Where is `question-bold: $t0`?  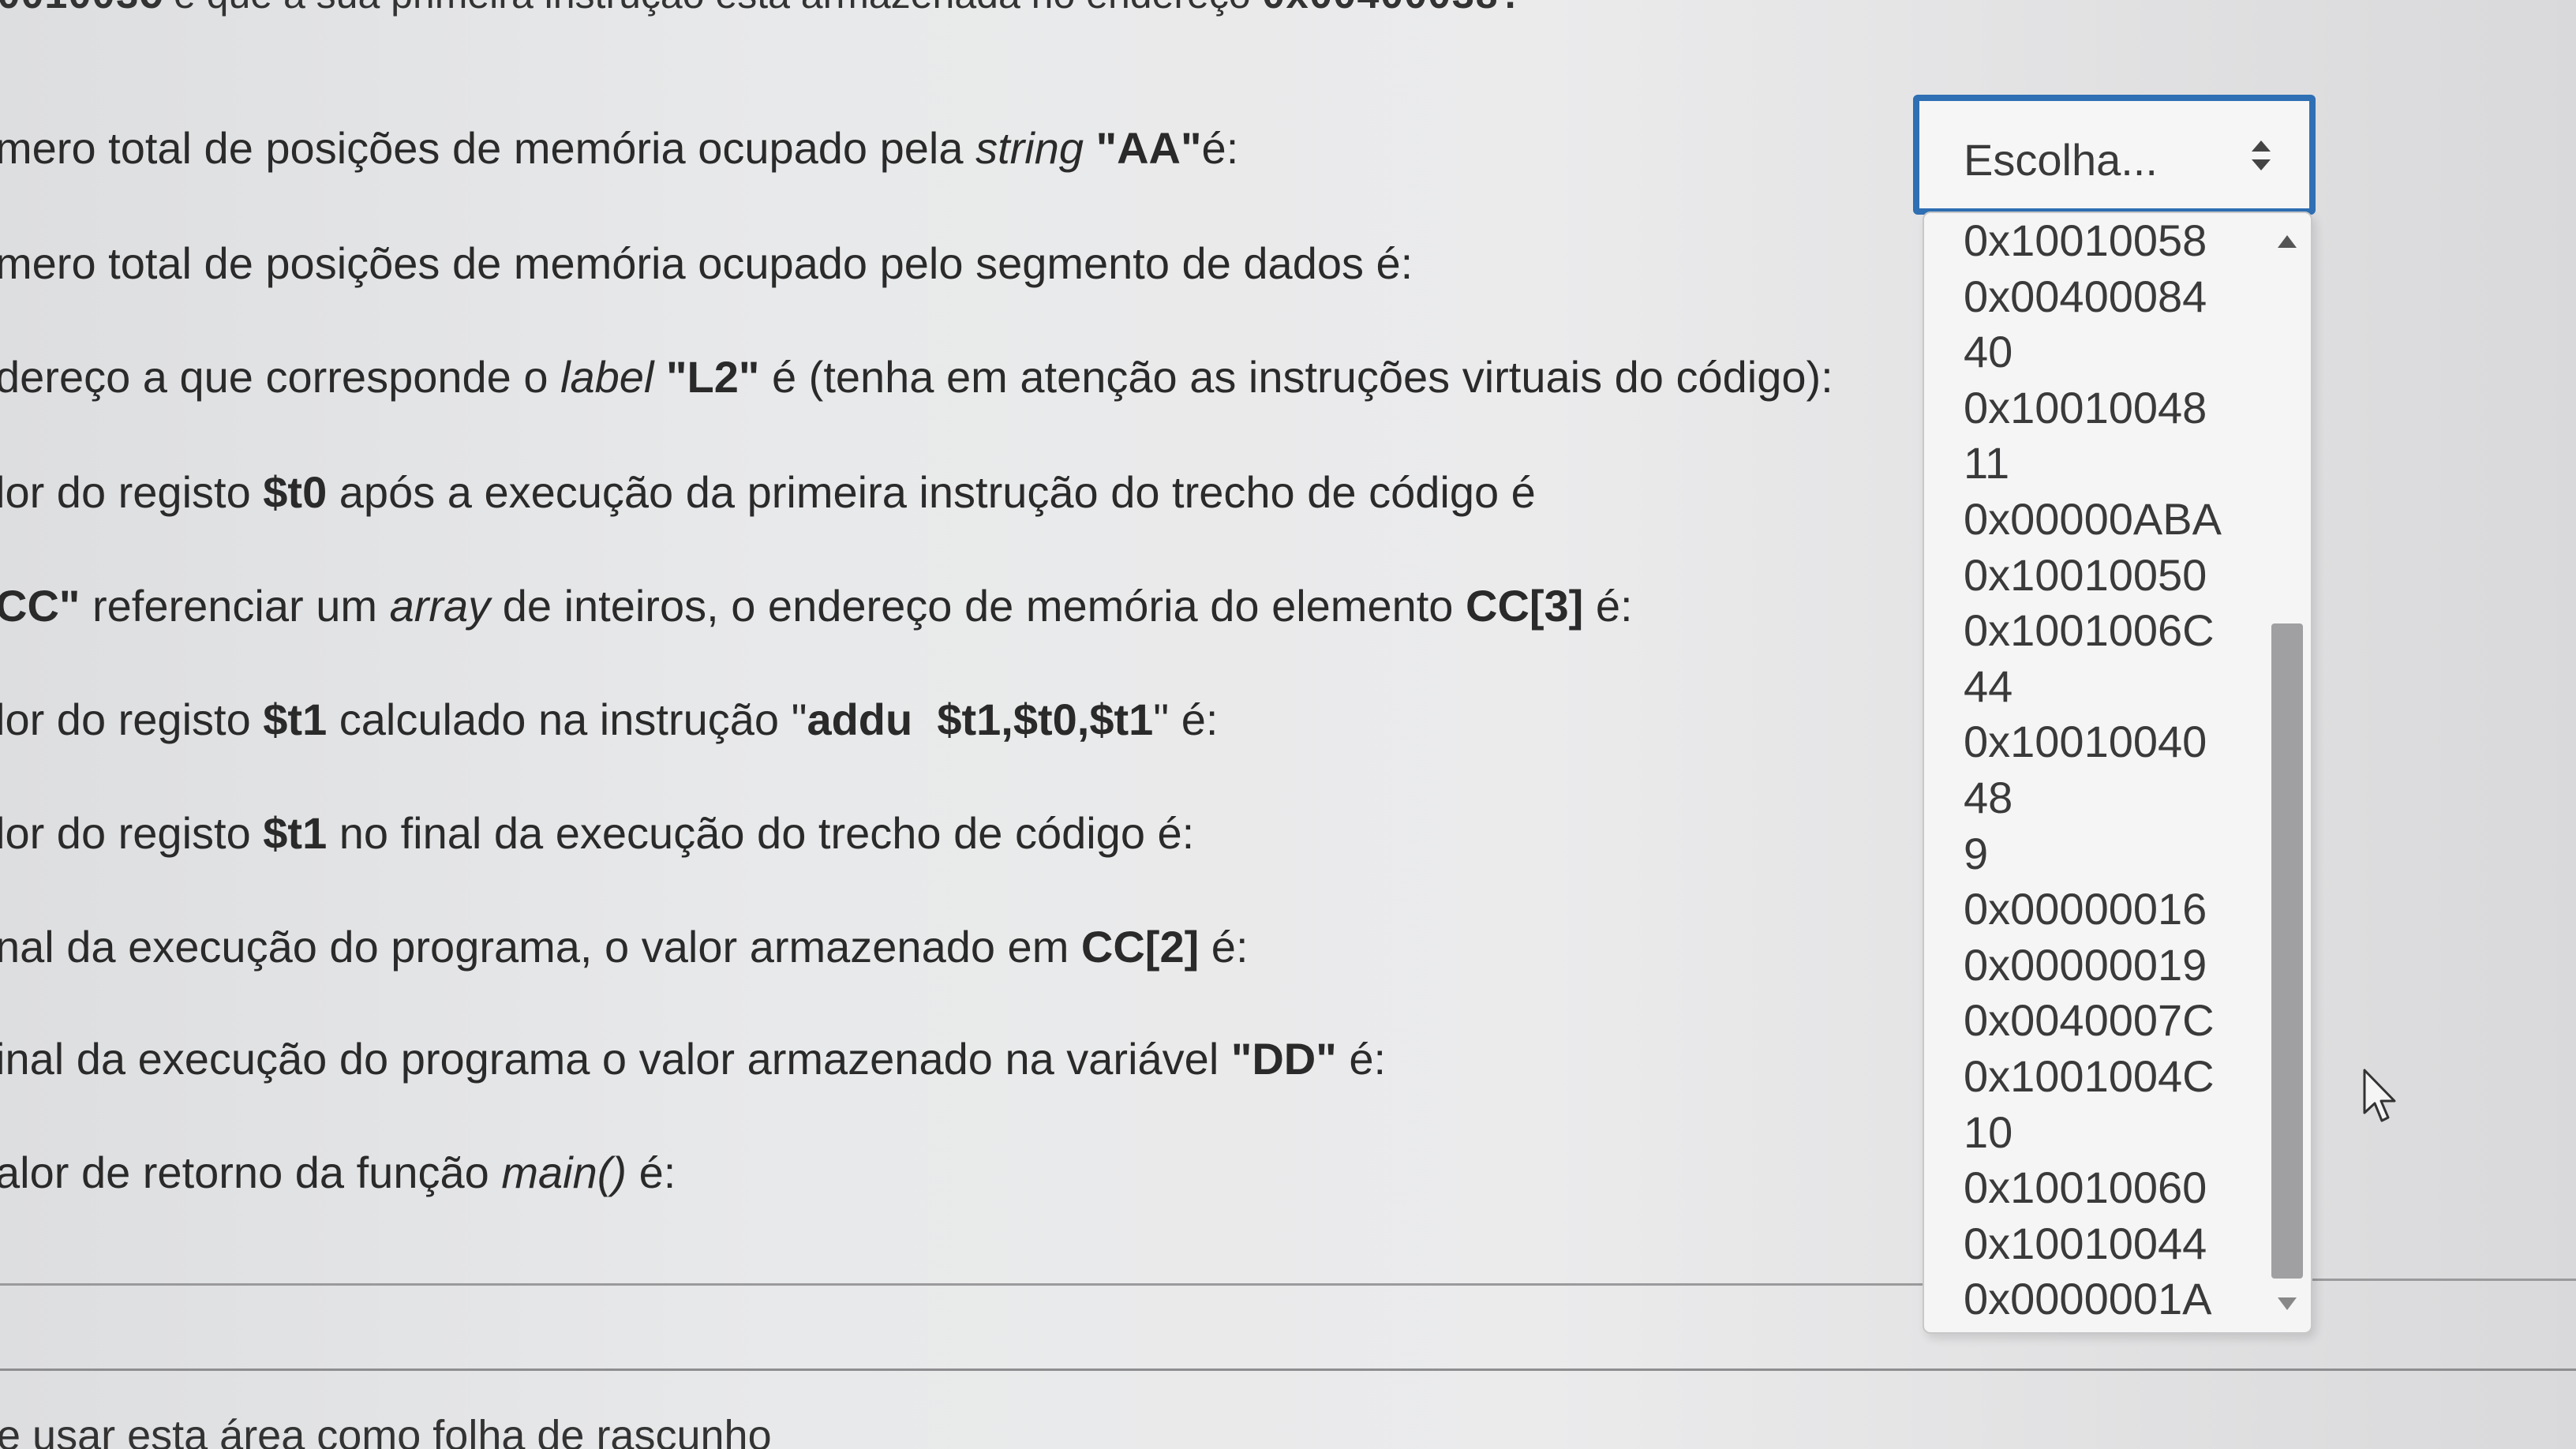
question-bold: $t0 is located at coordinates (295, 492).